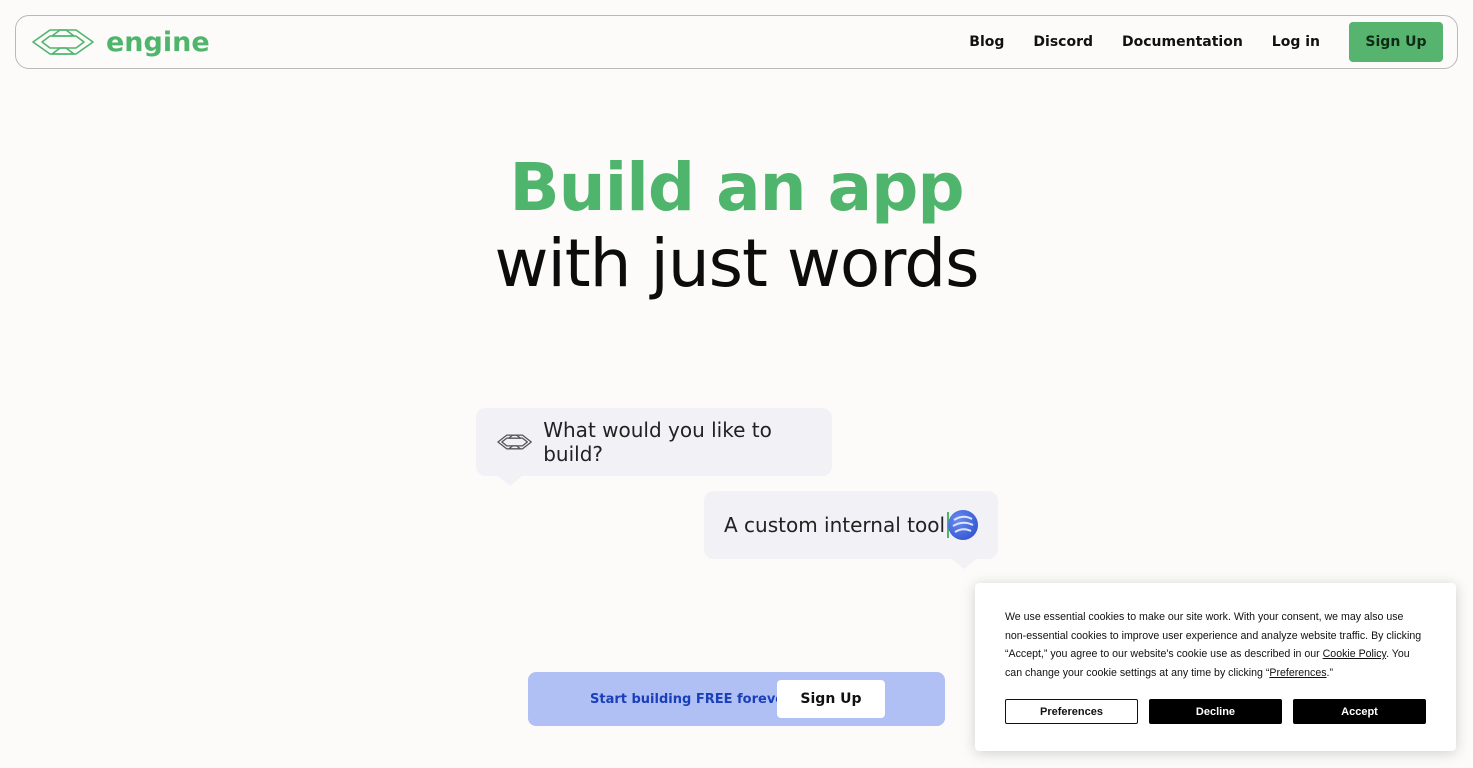  Describe the element at coordinates (1063, 42) in the screenshot. I see `nav-link-discord: Discord` at that location.